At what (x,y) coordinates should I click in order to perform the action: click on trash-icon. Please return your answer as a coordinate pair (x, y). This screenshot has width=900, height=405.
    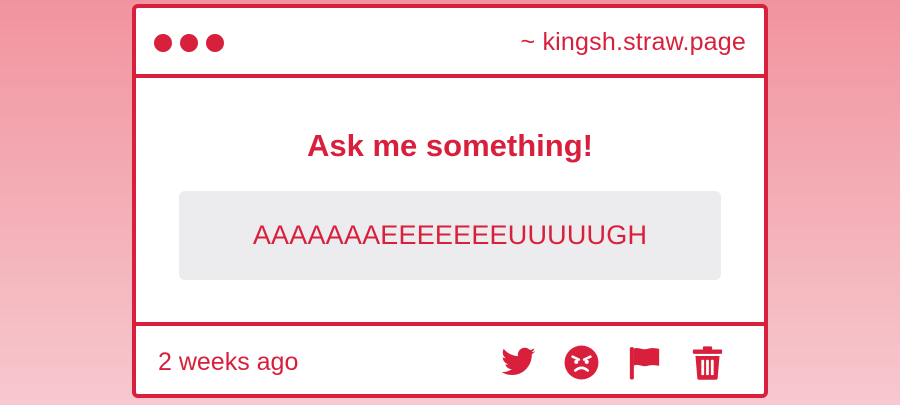
    Looking at the image, I should click on (707, 362).